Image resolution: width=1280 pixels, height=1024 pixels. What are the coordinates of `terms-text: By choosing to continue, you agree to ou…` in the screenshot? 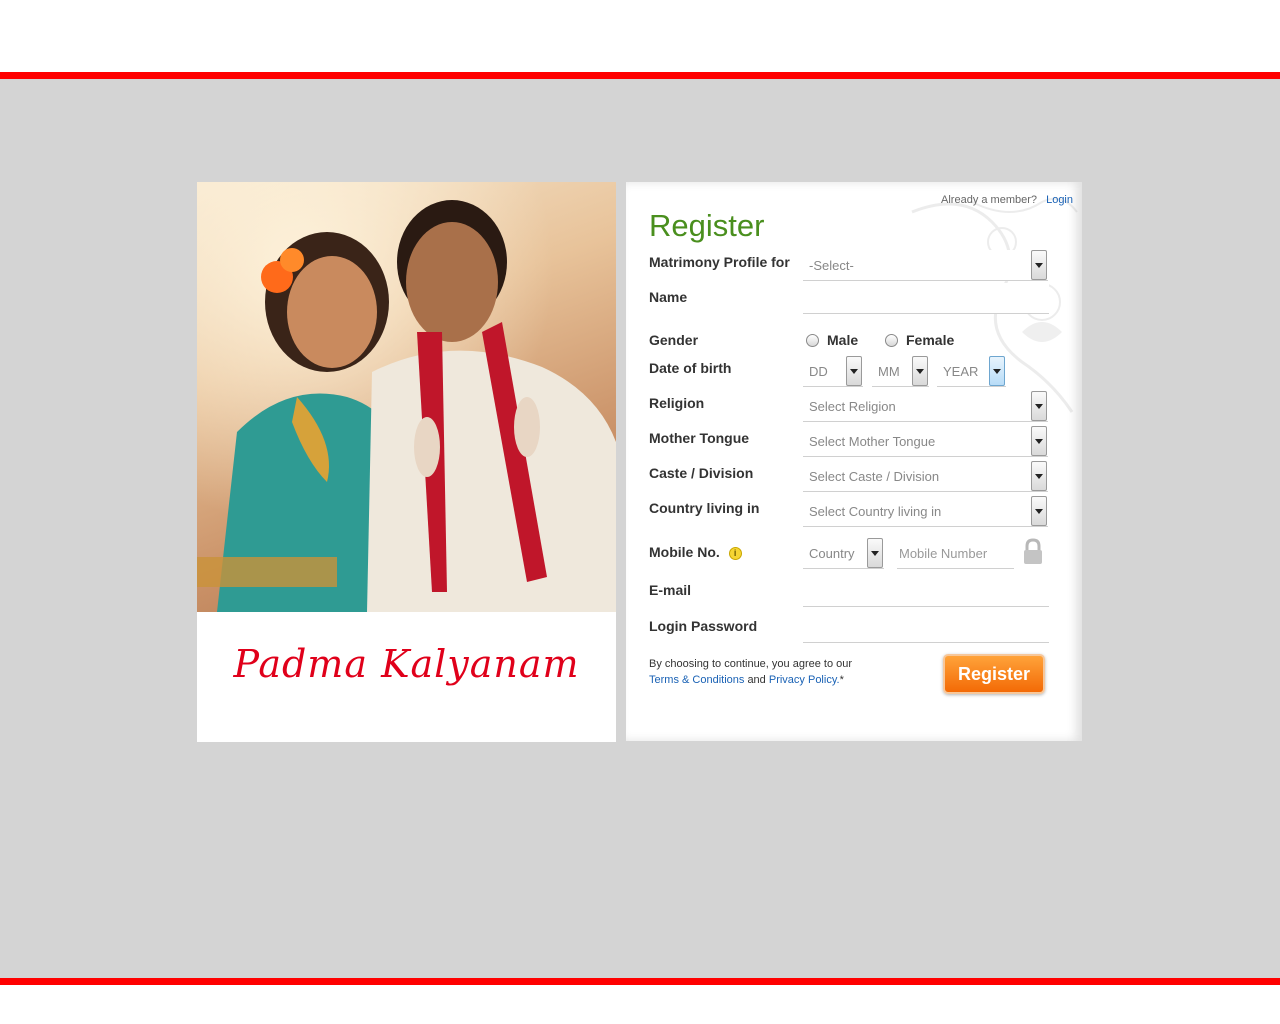 It's located at (750, 672).